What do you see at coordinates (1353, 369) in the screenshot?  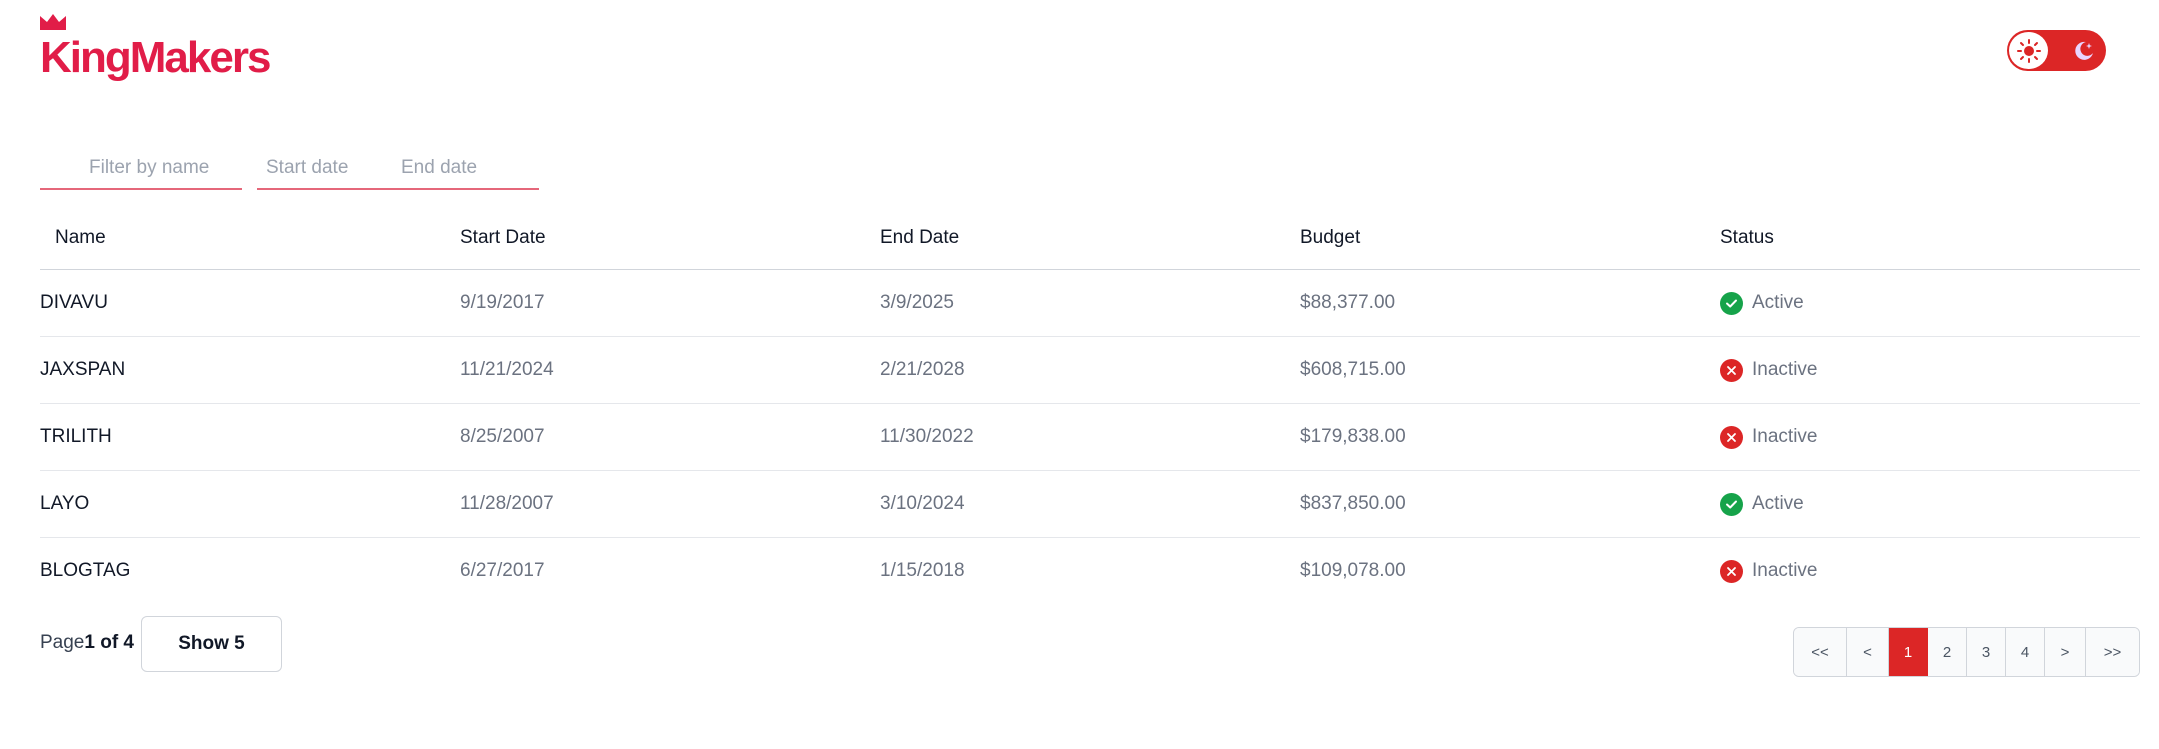 I see `cell-budget: $608,715.00` at bounding box center [1353, 369].